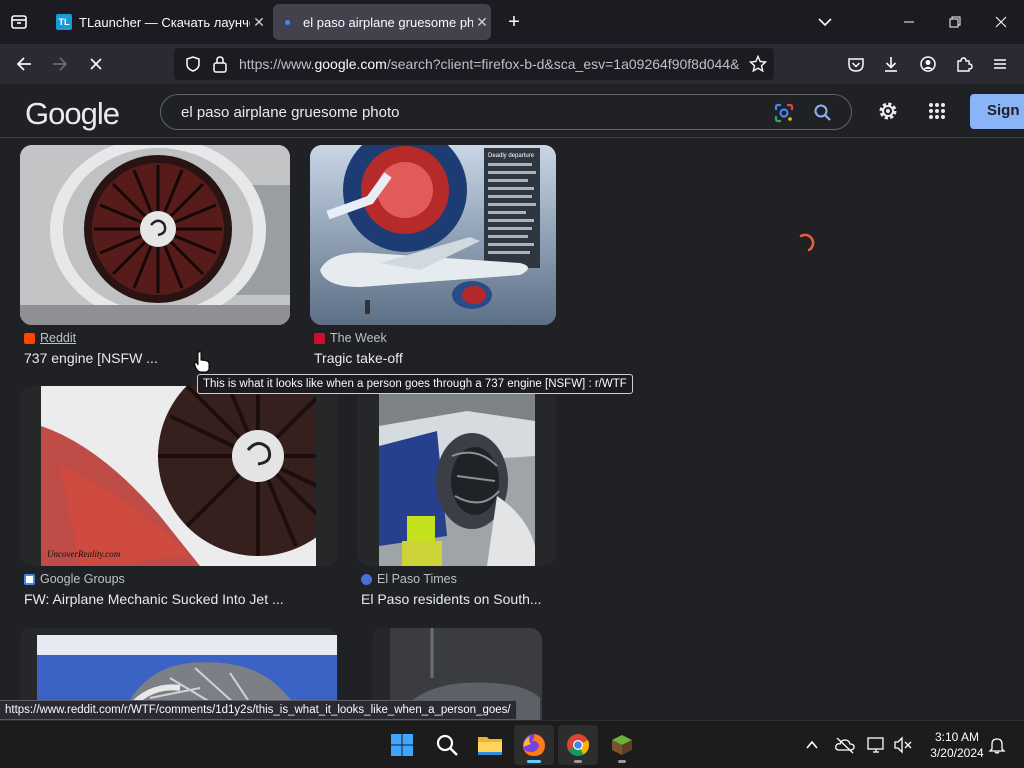  What do you see at coordinates (511, 156) in the screenshot?
I see `infographic-title: Deadly departure` at bounding box center [511, 156].